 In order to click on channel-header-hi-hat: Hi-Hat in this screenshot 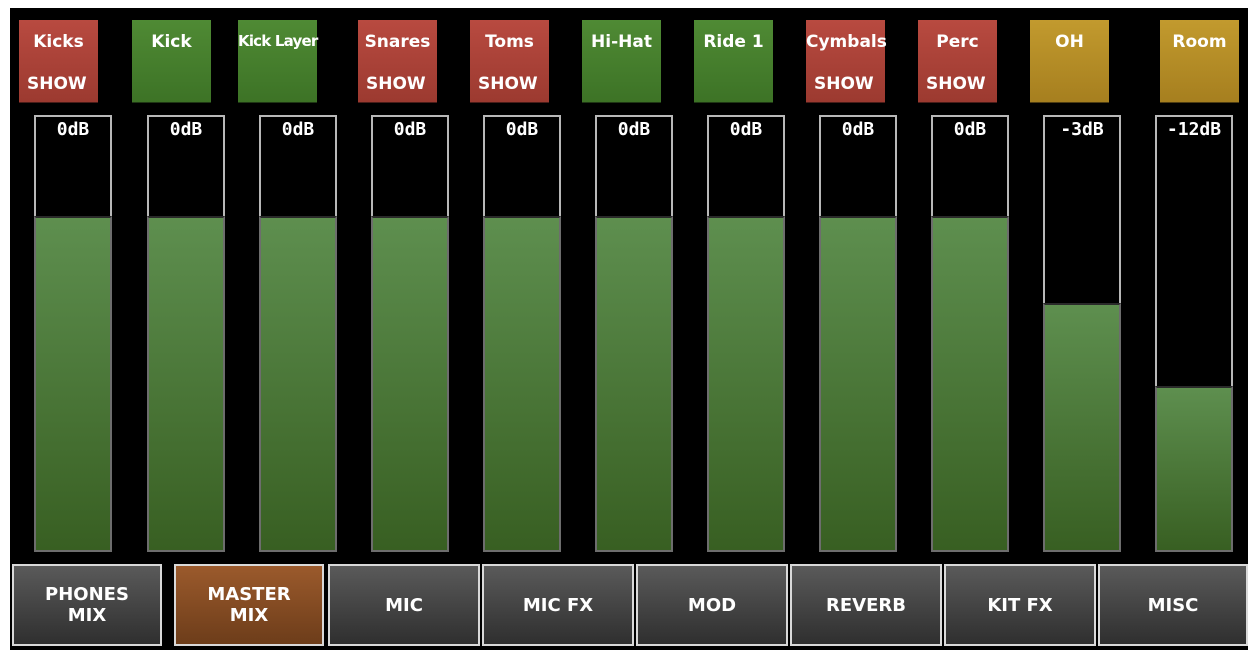, I will do `click(621, 61)`.